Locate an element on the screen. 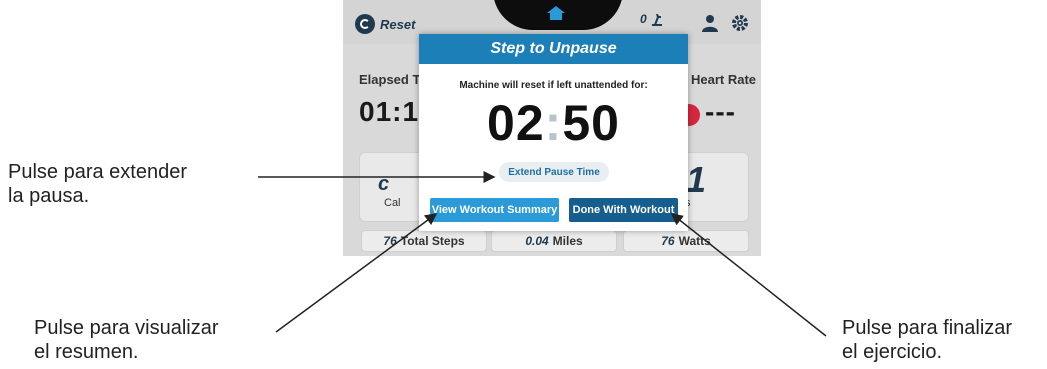 Image resolution: width=1047 pixels, height=369 pixels. arrow-summary is located at coordinates (356, 273).